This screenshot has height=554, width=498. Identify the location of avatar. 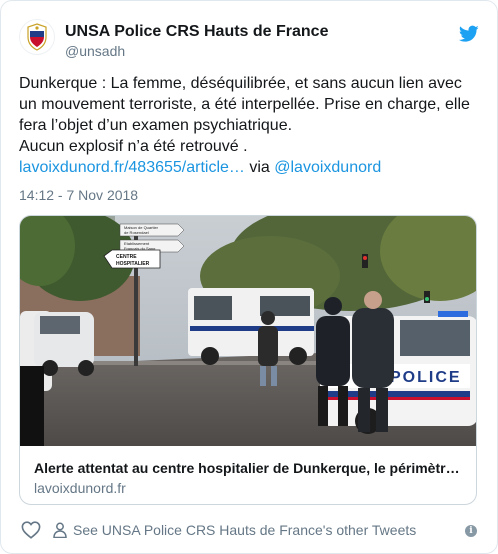
(37, 37).